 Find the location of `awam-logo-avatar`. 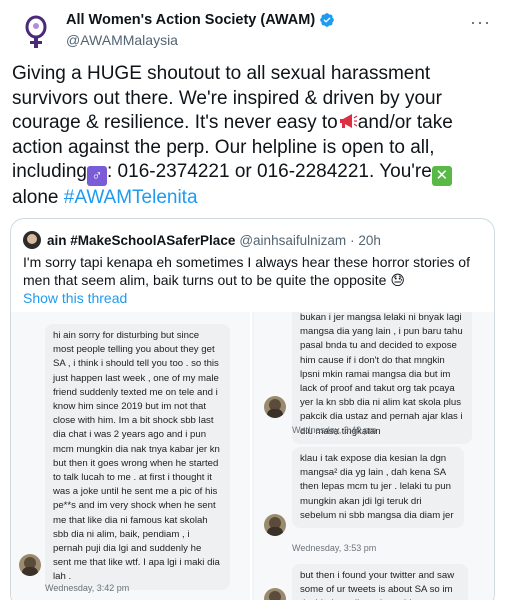

awam-logo-avatar is located at coordinates (36, 32).